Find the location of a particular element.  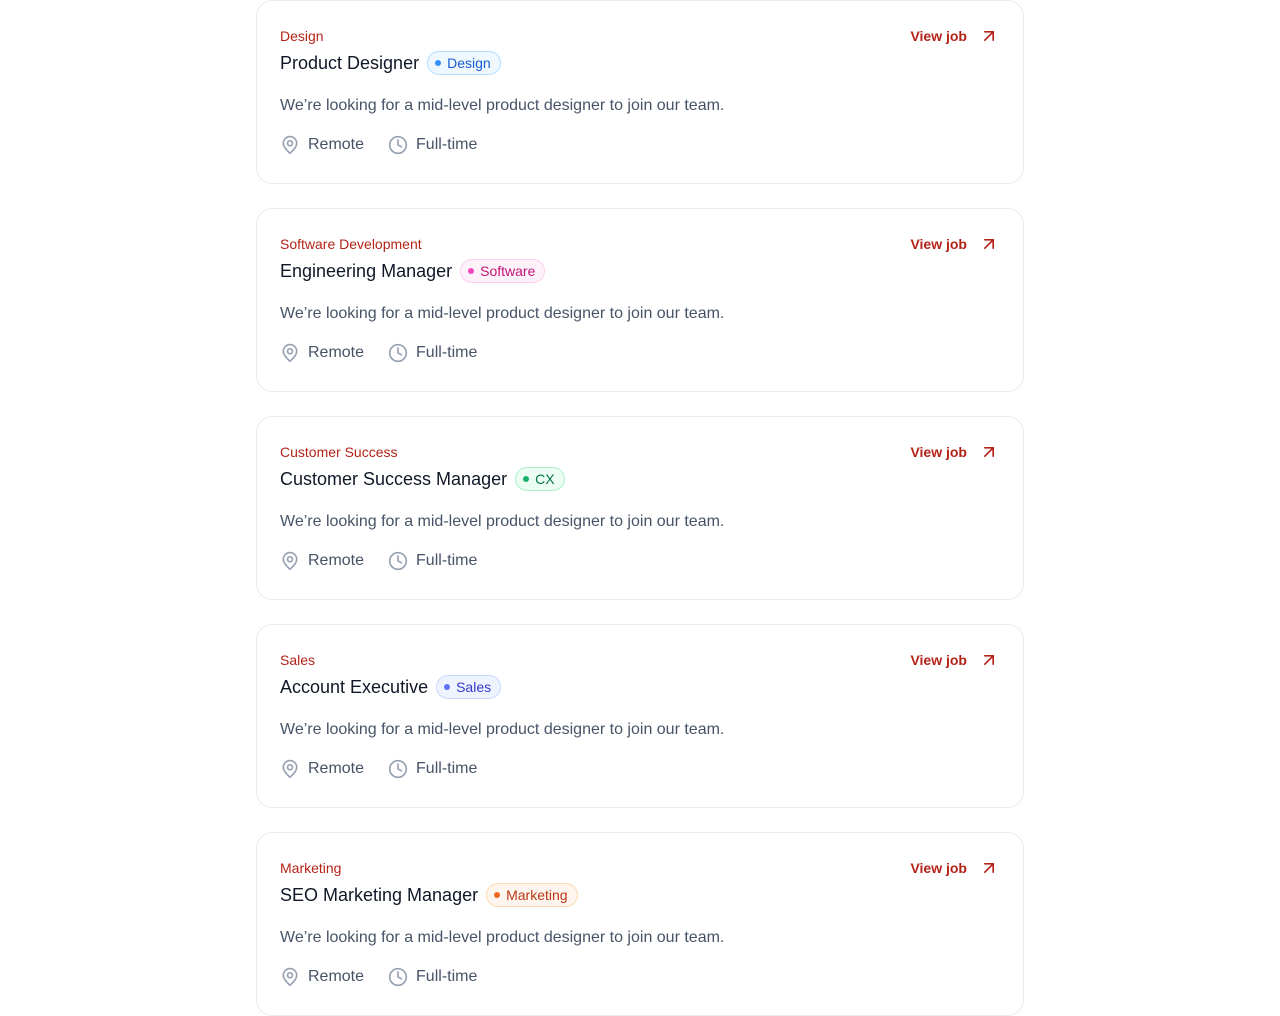

job-badge: Marketing is located at coordinates (532, 895).